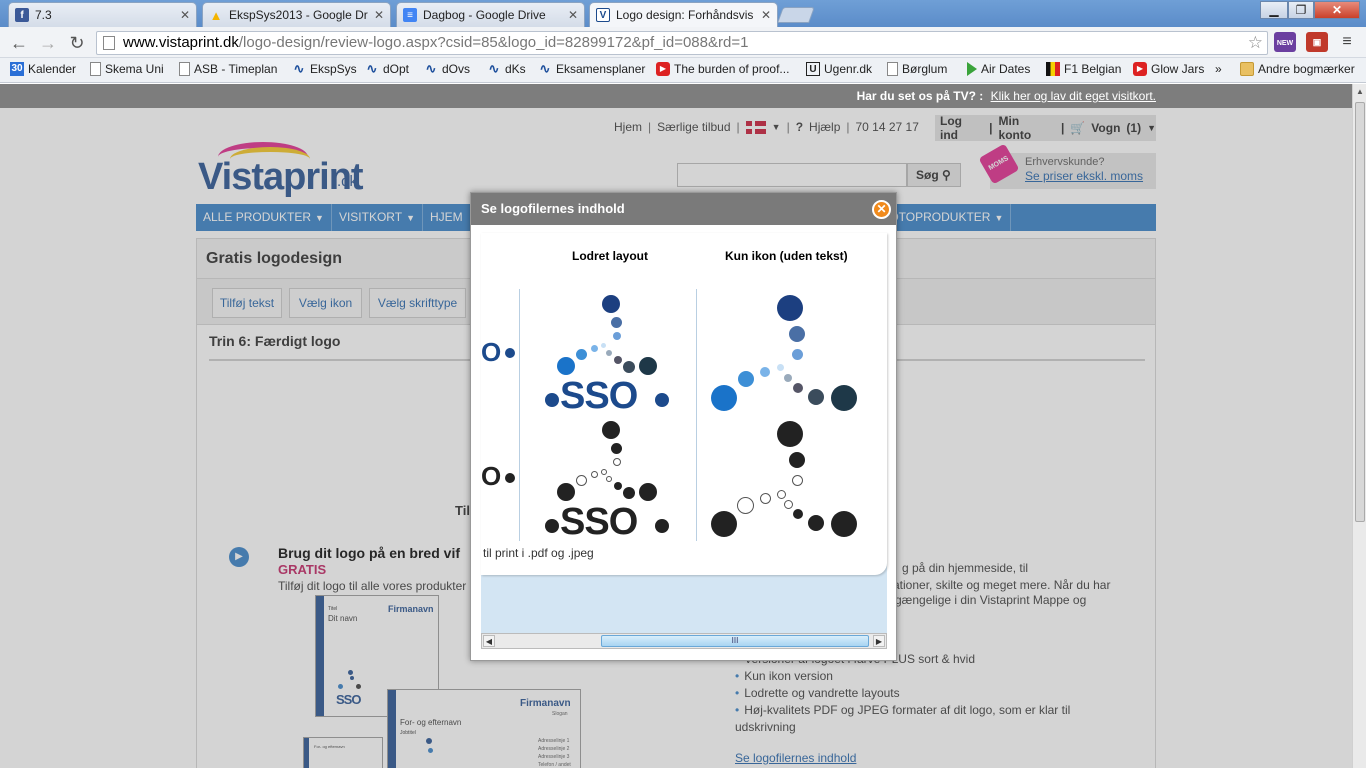 The image size is (1366, 768). I want to click on more-bookmarks-chevron: », so click(1218, 69).